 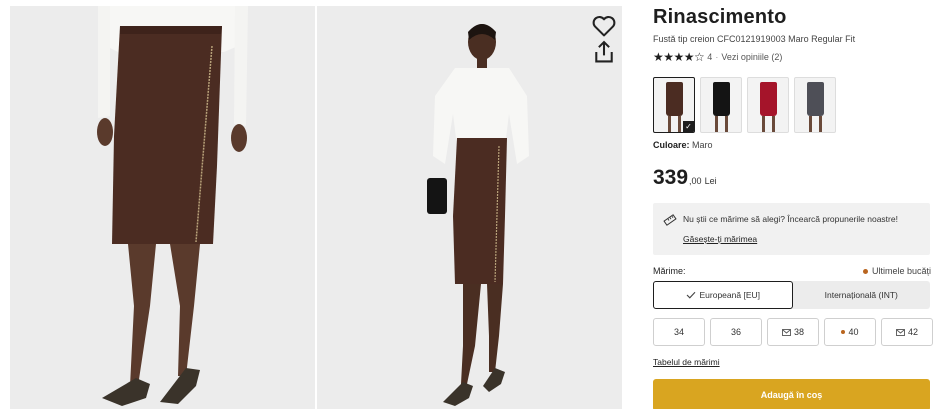 I want to click on size-option-36: 36, so click(x=736, y=332).